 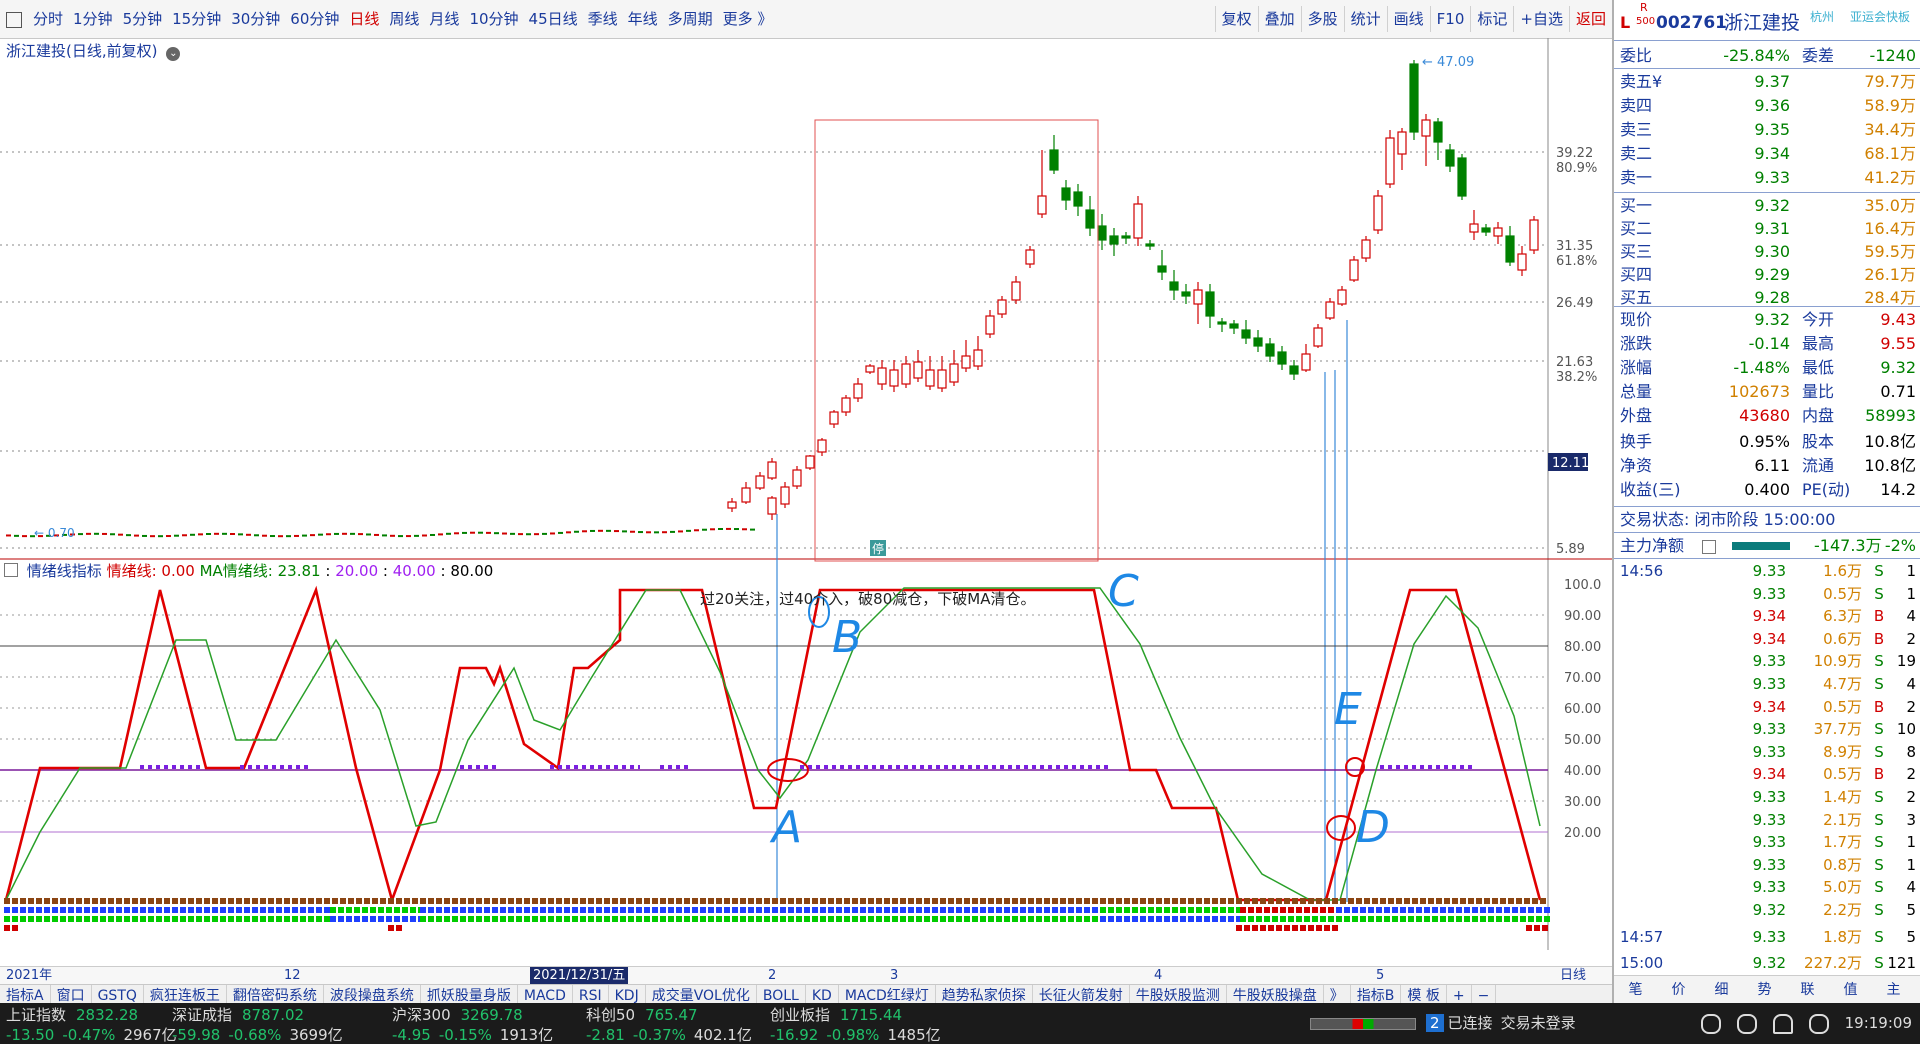 I want to click on toolbar-btn-7: +自选, so click(x=1541, y=19).